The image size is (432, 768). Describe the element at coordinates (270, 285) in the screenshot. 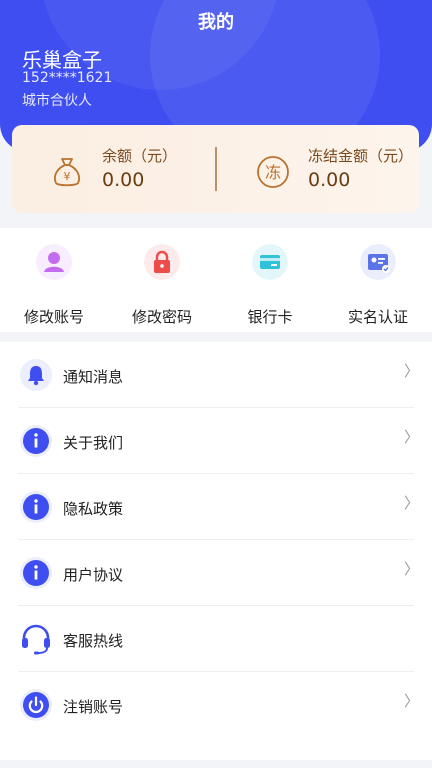

I see `bank-card-button: 银行卡` at that location.